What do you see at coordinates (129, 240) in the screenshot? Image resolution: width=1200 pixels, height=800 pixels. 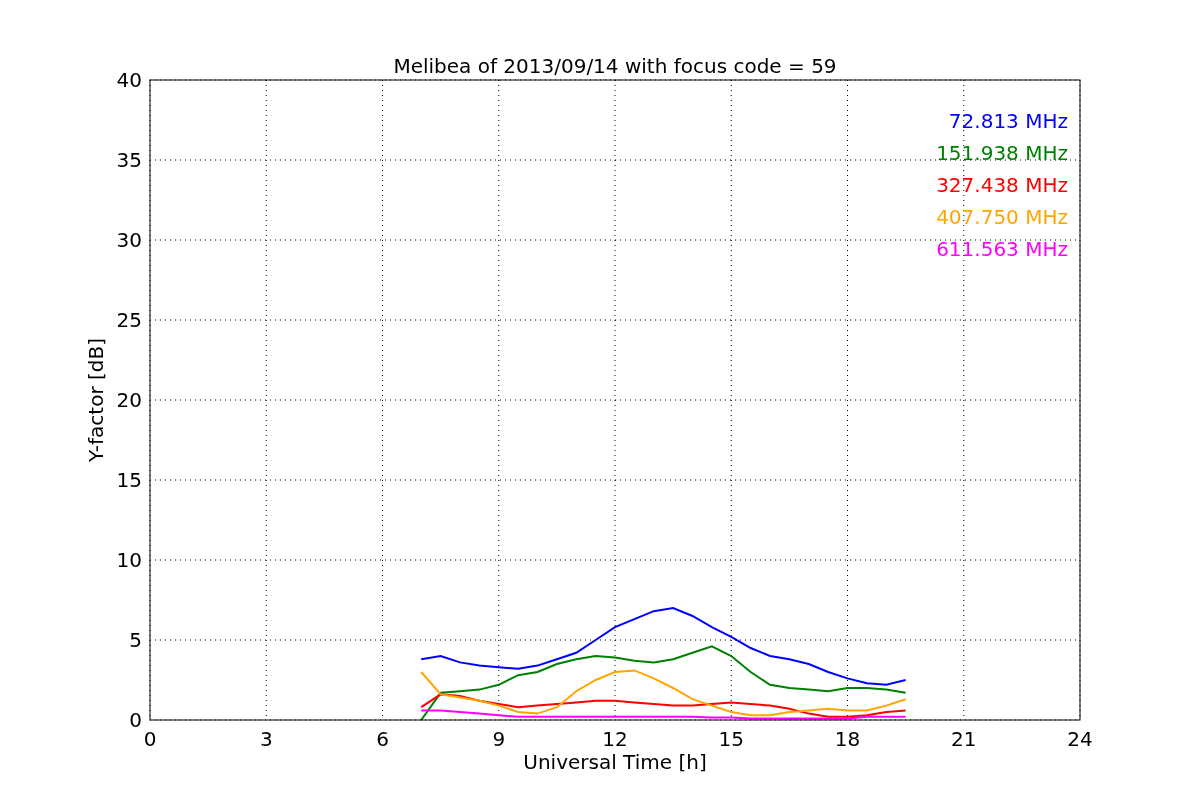 I see `y-tick-label: 30` at bounding box center [129, 240].